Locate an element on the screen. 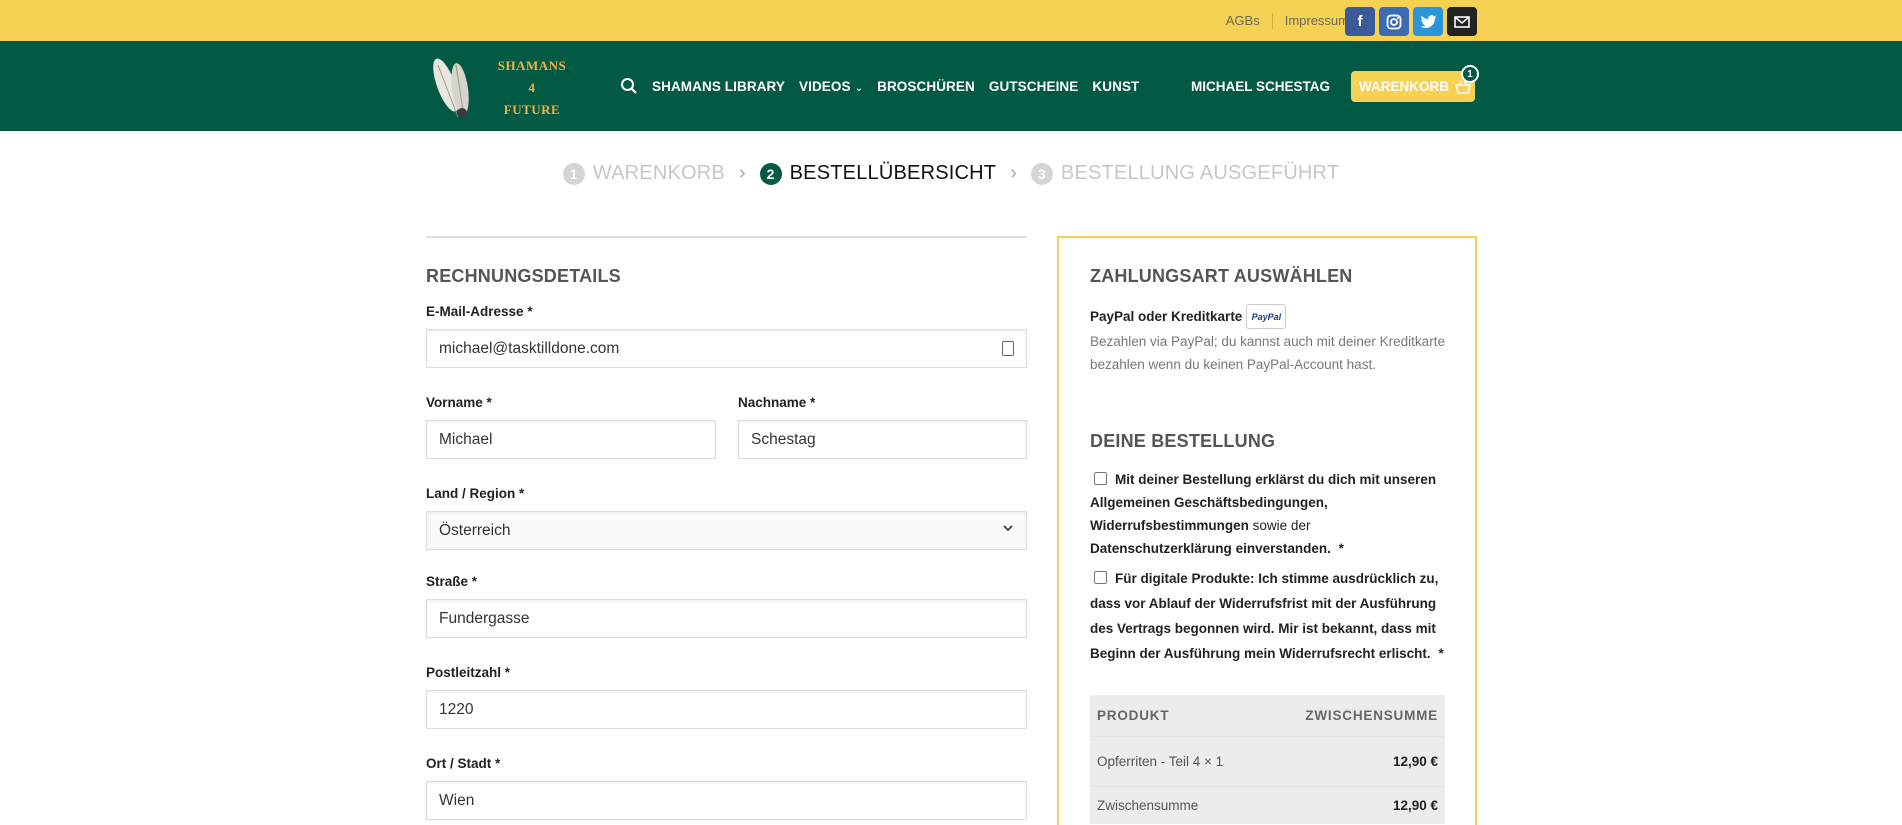 The image size is (1902, 825). nav-videos: VIDEOS ⌄ is located at coordinates (831, 86).